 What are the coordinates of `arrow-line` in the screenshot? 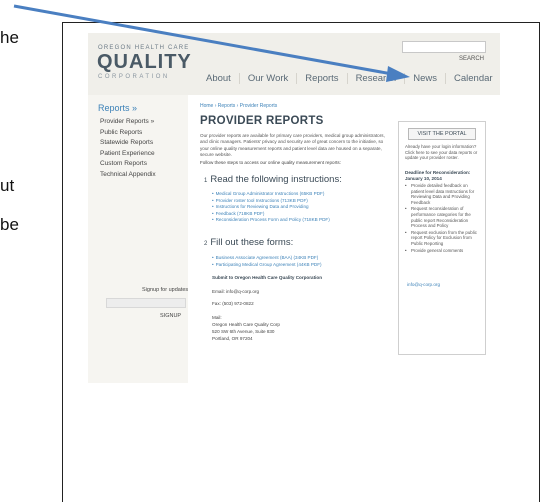 It's located at (203, 40).